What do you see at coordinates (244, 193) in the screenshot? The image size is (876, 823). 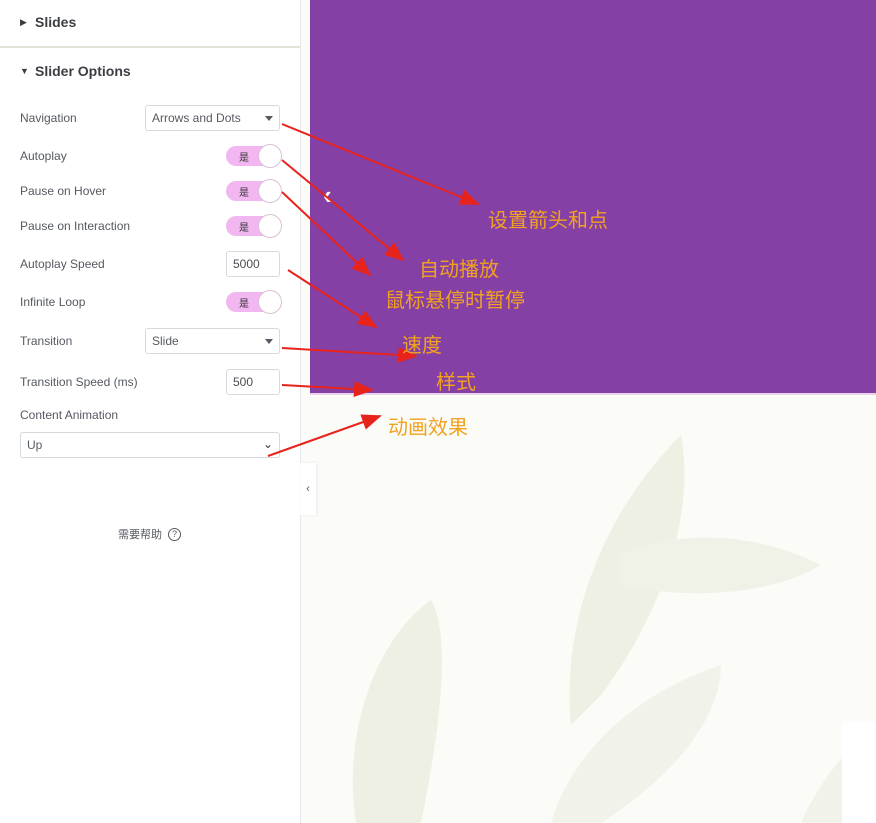 I see `pause-hover-toggle-text: 是` at bounding box center [244, 193].